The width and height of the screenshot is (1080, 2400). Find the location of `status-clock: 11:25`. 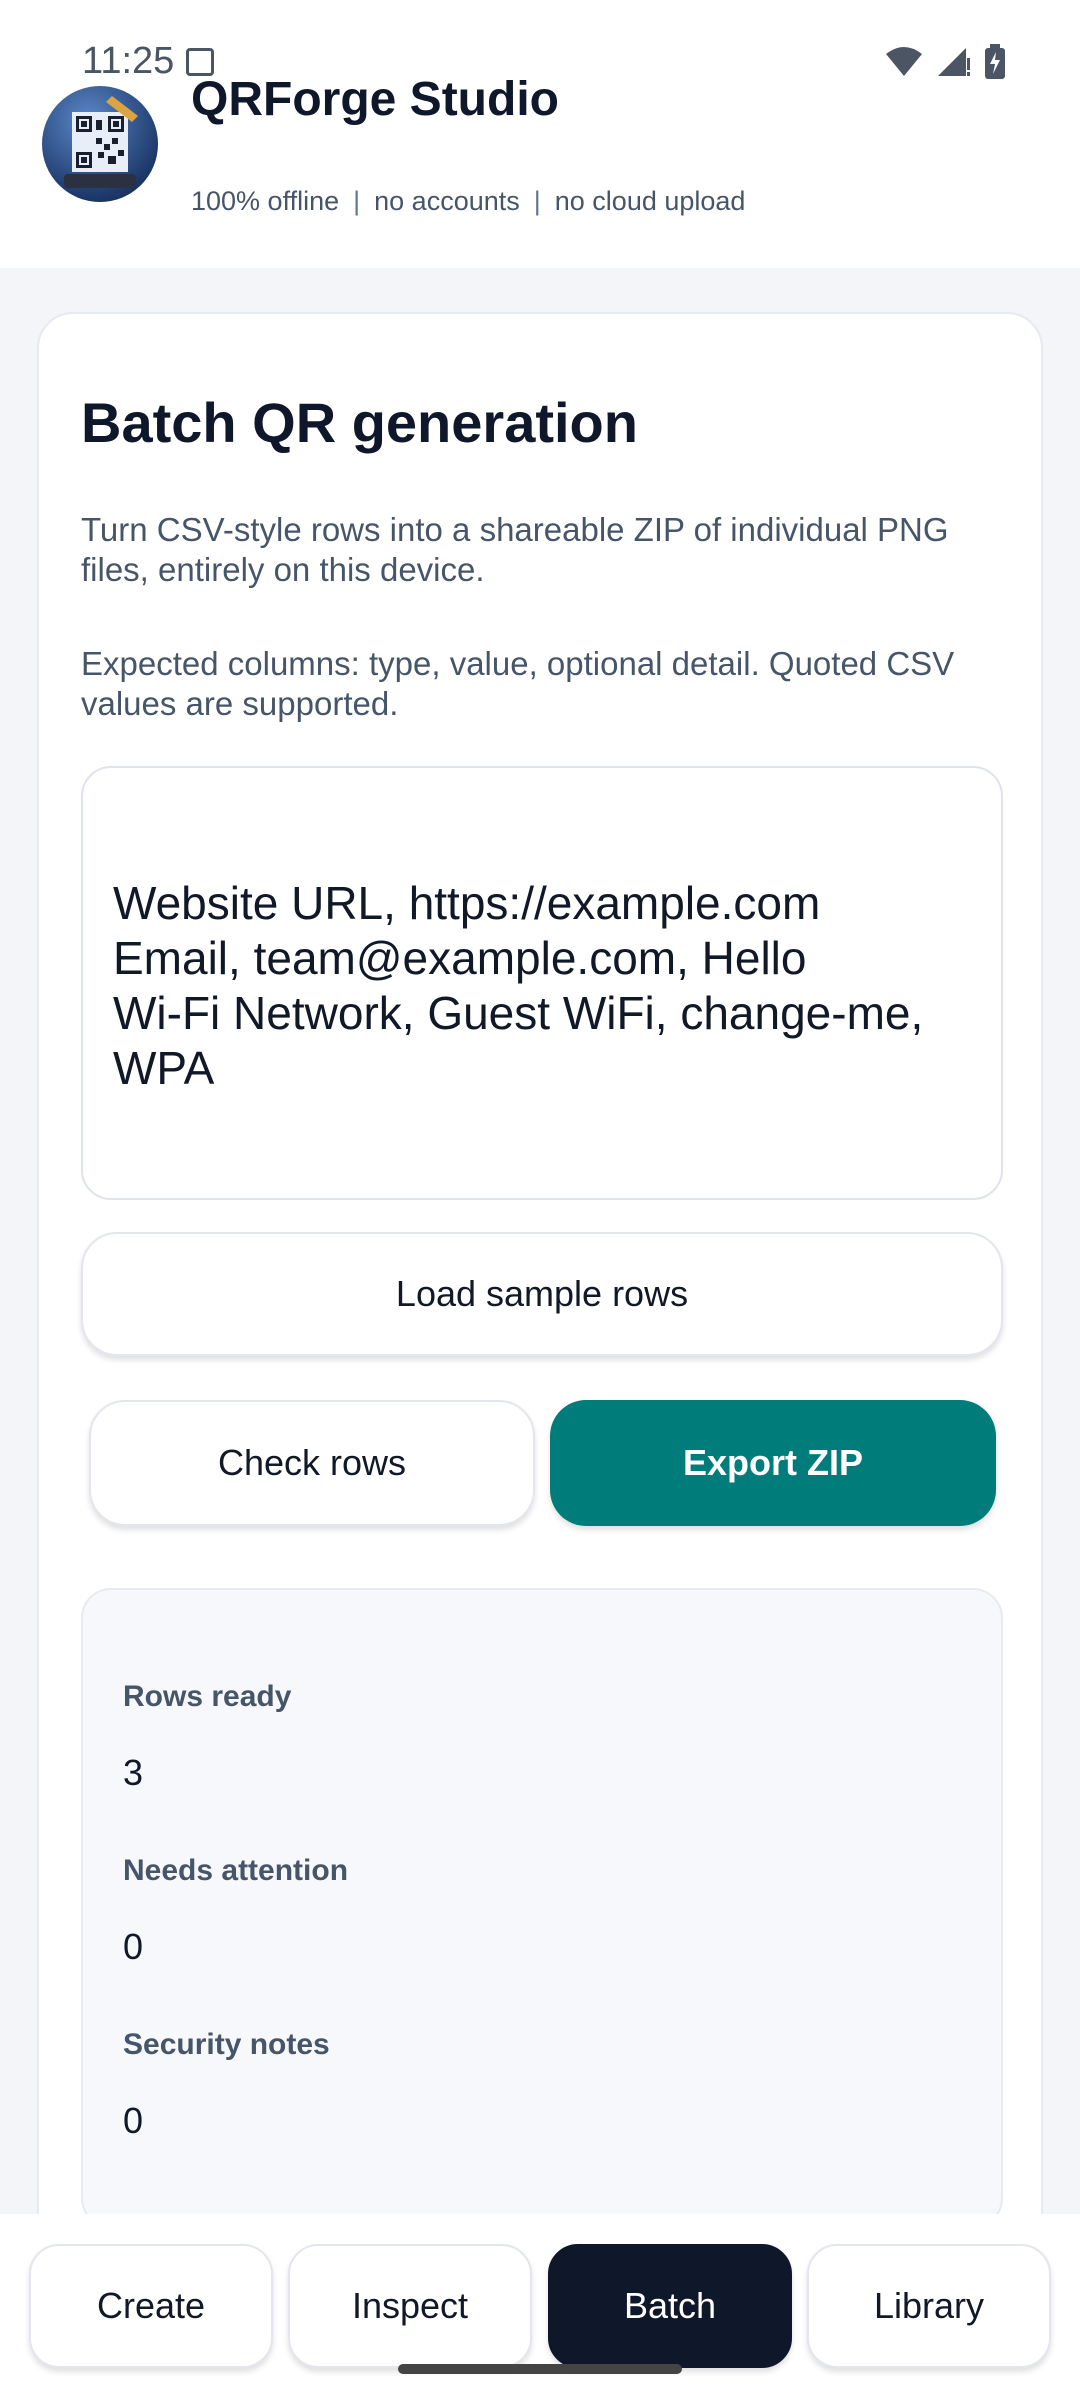

status-clock: 11:25 is located at coordinates (128, 61).